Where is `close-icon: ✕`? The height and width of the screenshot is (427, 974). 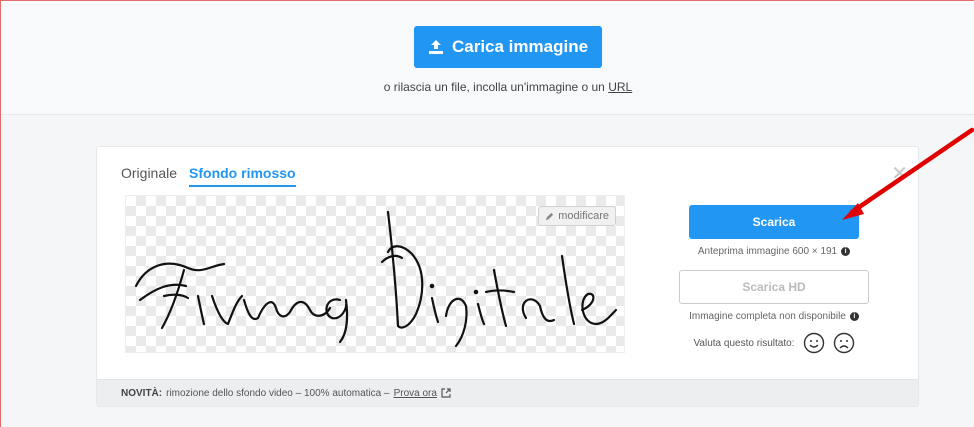 close-icon: ✕ is located at coordinates (899, 173).